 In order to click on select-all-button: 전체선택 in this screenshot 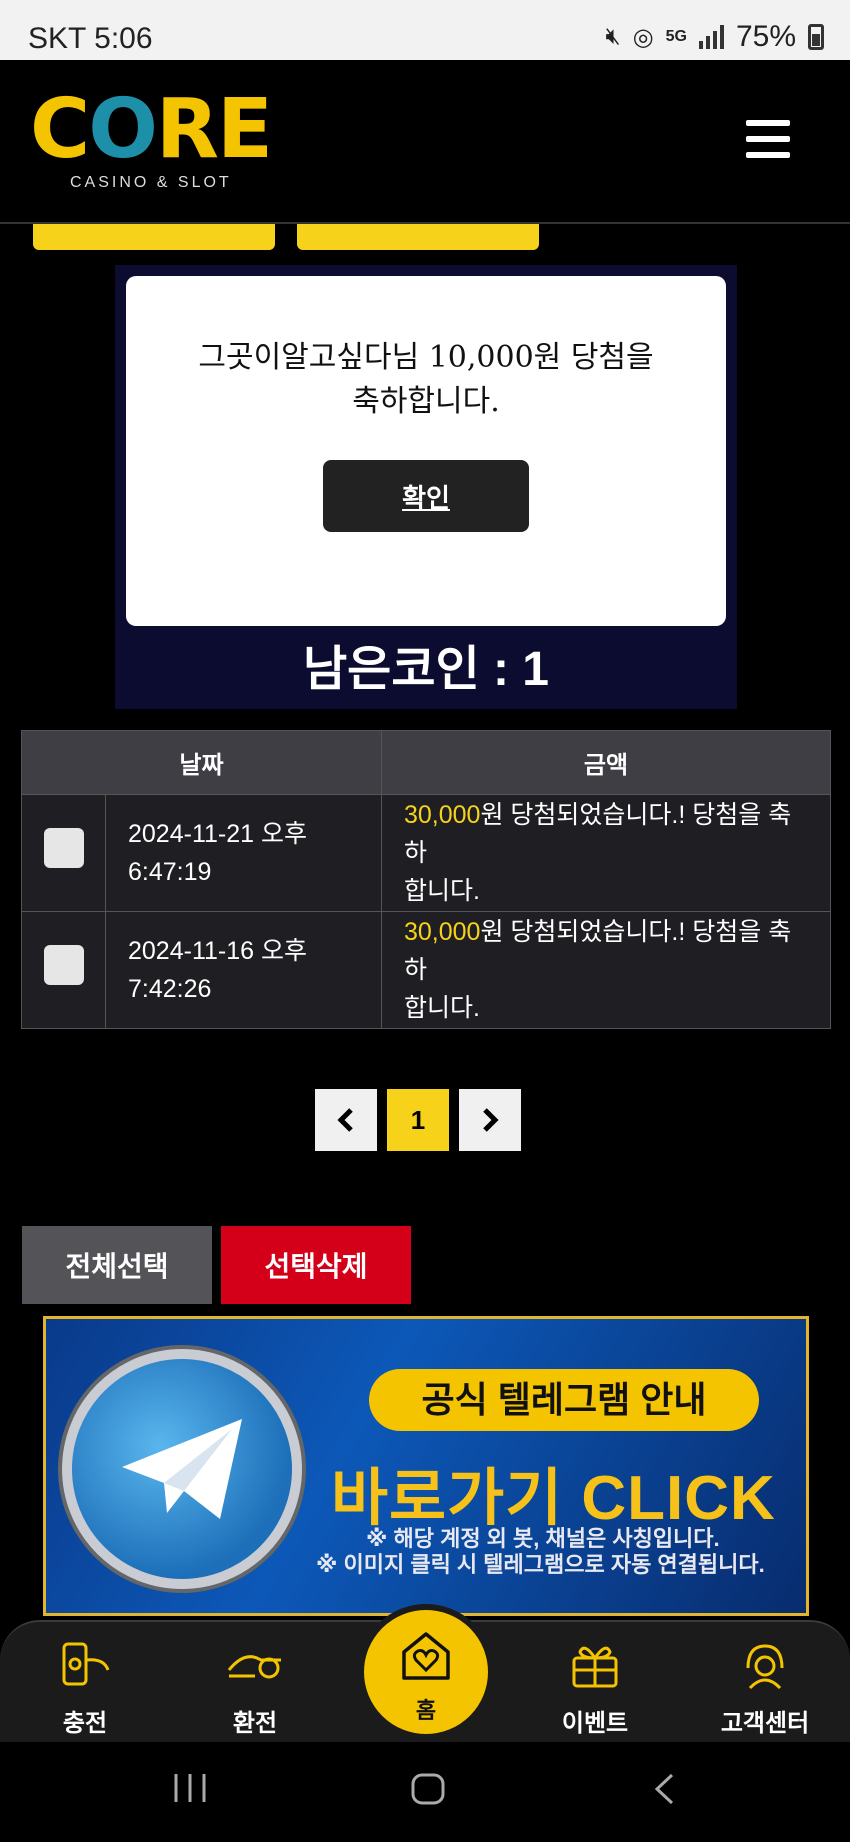, I will do `click(117, 1265)`.